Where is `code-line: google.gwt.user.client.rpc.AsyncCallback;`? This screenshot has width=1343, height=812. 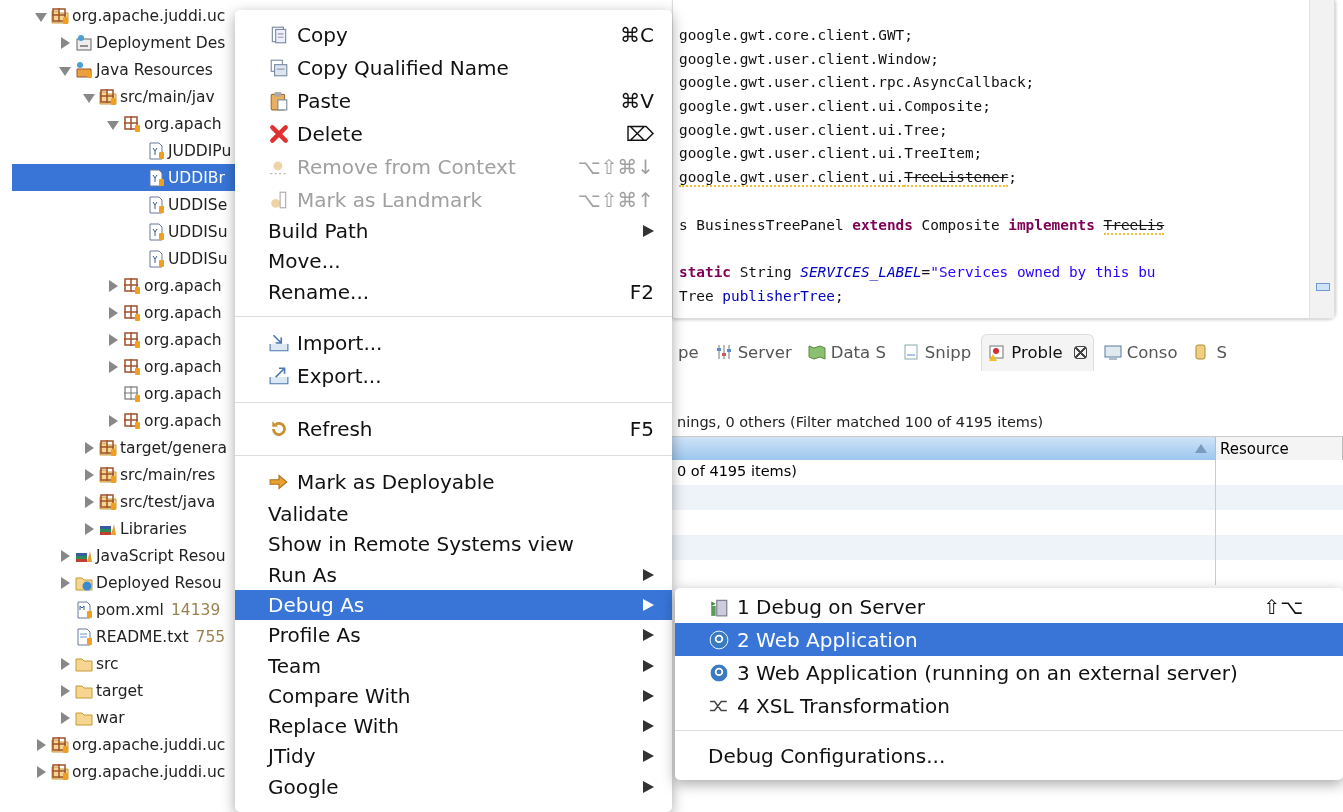
code-line: google.gwt.user.client.rpc.AsyncCallback; is located at coordinates (857, 83).